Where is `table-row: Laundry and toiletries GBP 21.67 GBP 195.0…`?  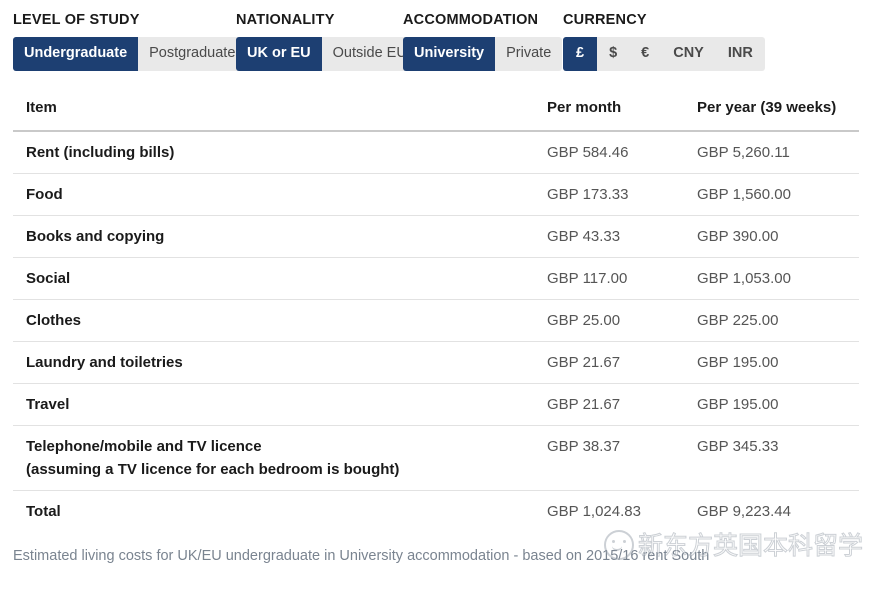
table-row: Laundry and toiletries GBP 21.67 GBP 195.0… is located at coordinates (436, 362).